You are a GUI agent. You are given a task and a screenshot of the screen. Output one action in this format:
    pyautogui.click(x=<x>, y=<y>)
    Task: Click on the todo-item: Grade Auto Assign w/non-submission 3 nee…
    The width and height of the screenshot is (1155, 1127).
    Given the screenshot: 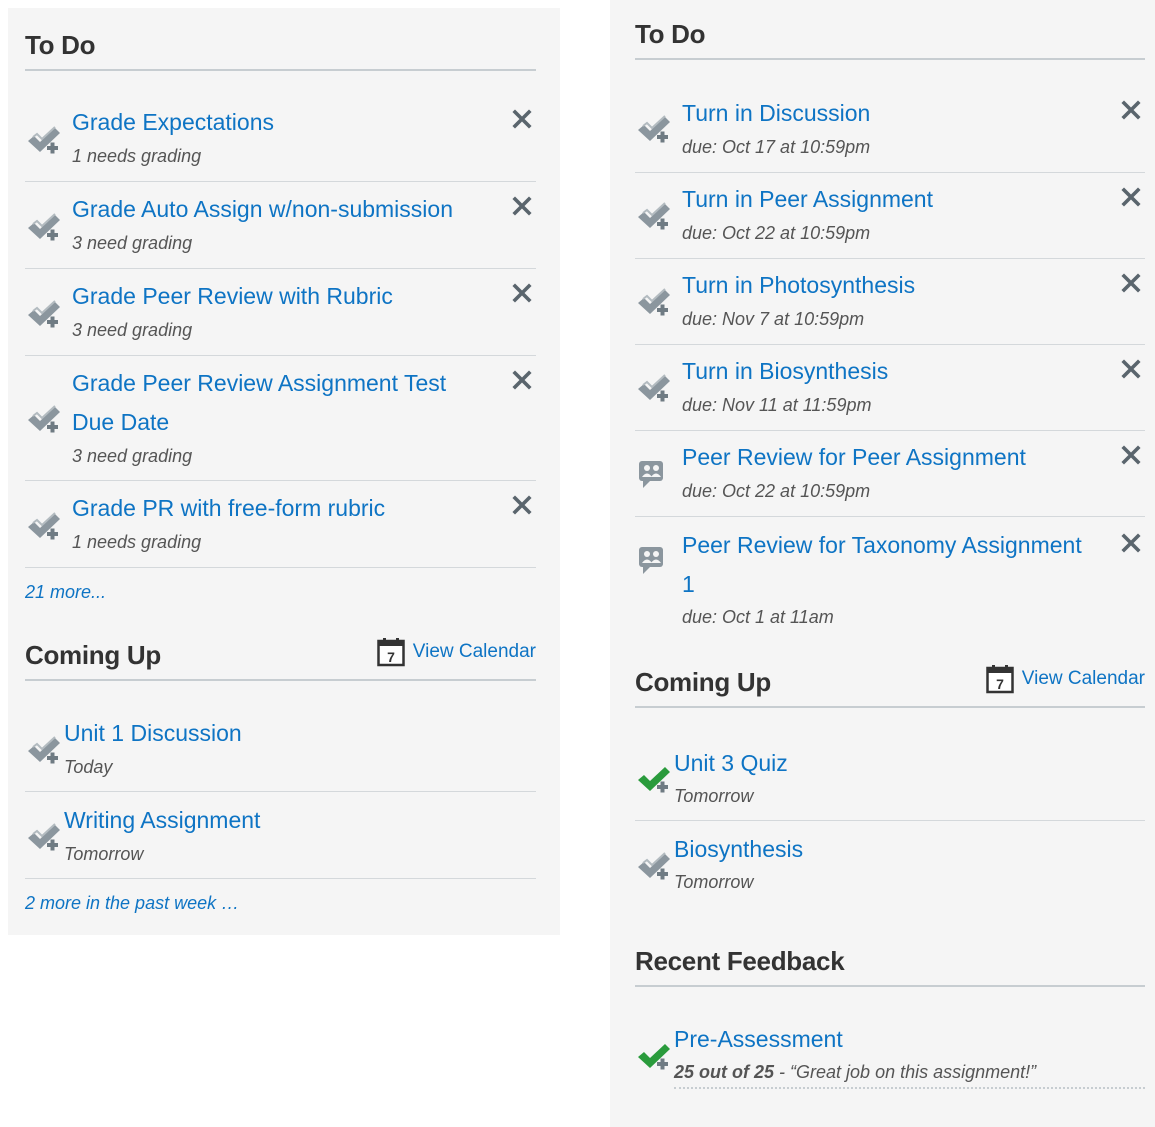 What is the action you would take?
    pyautogui.click(x=280, y=225)
    